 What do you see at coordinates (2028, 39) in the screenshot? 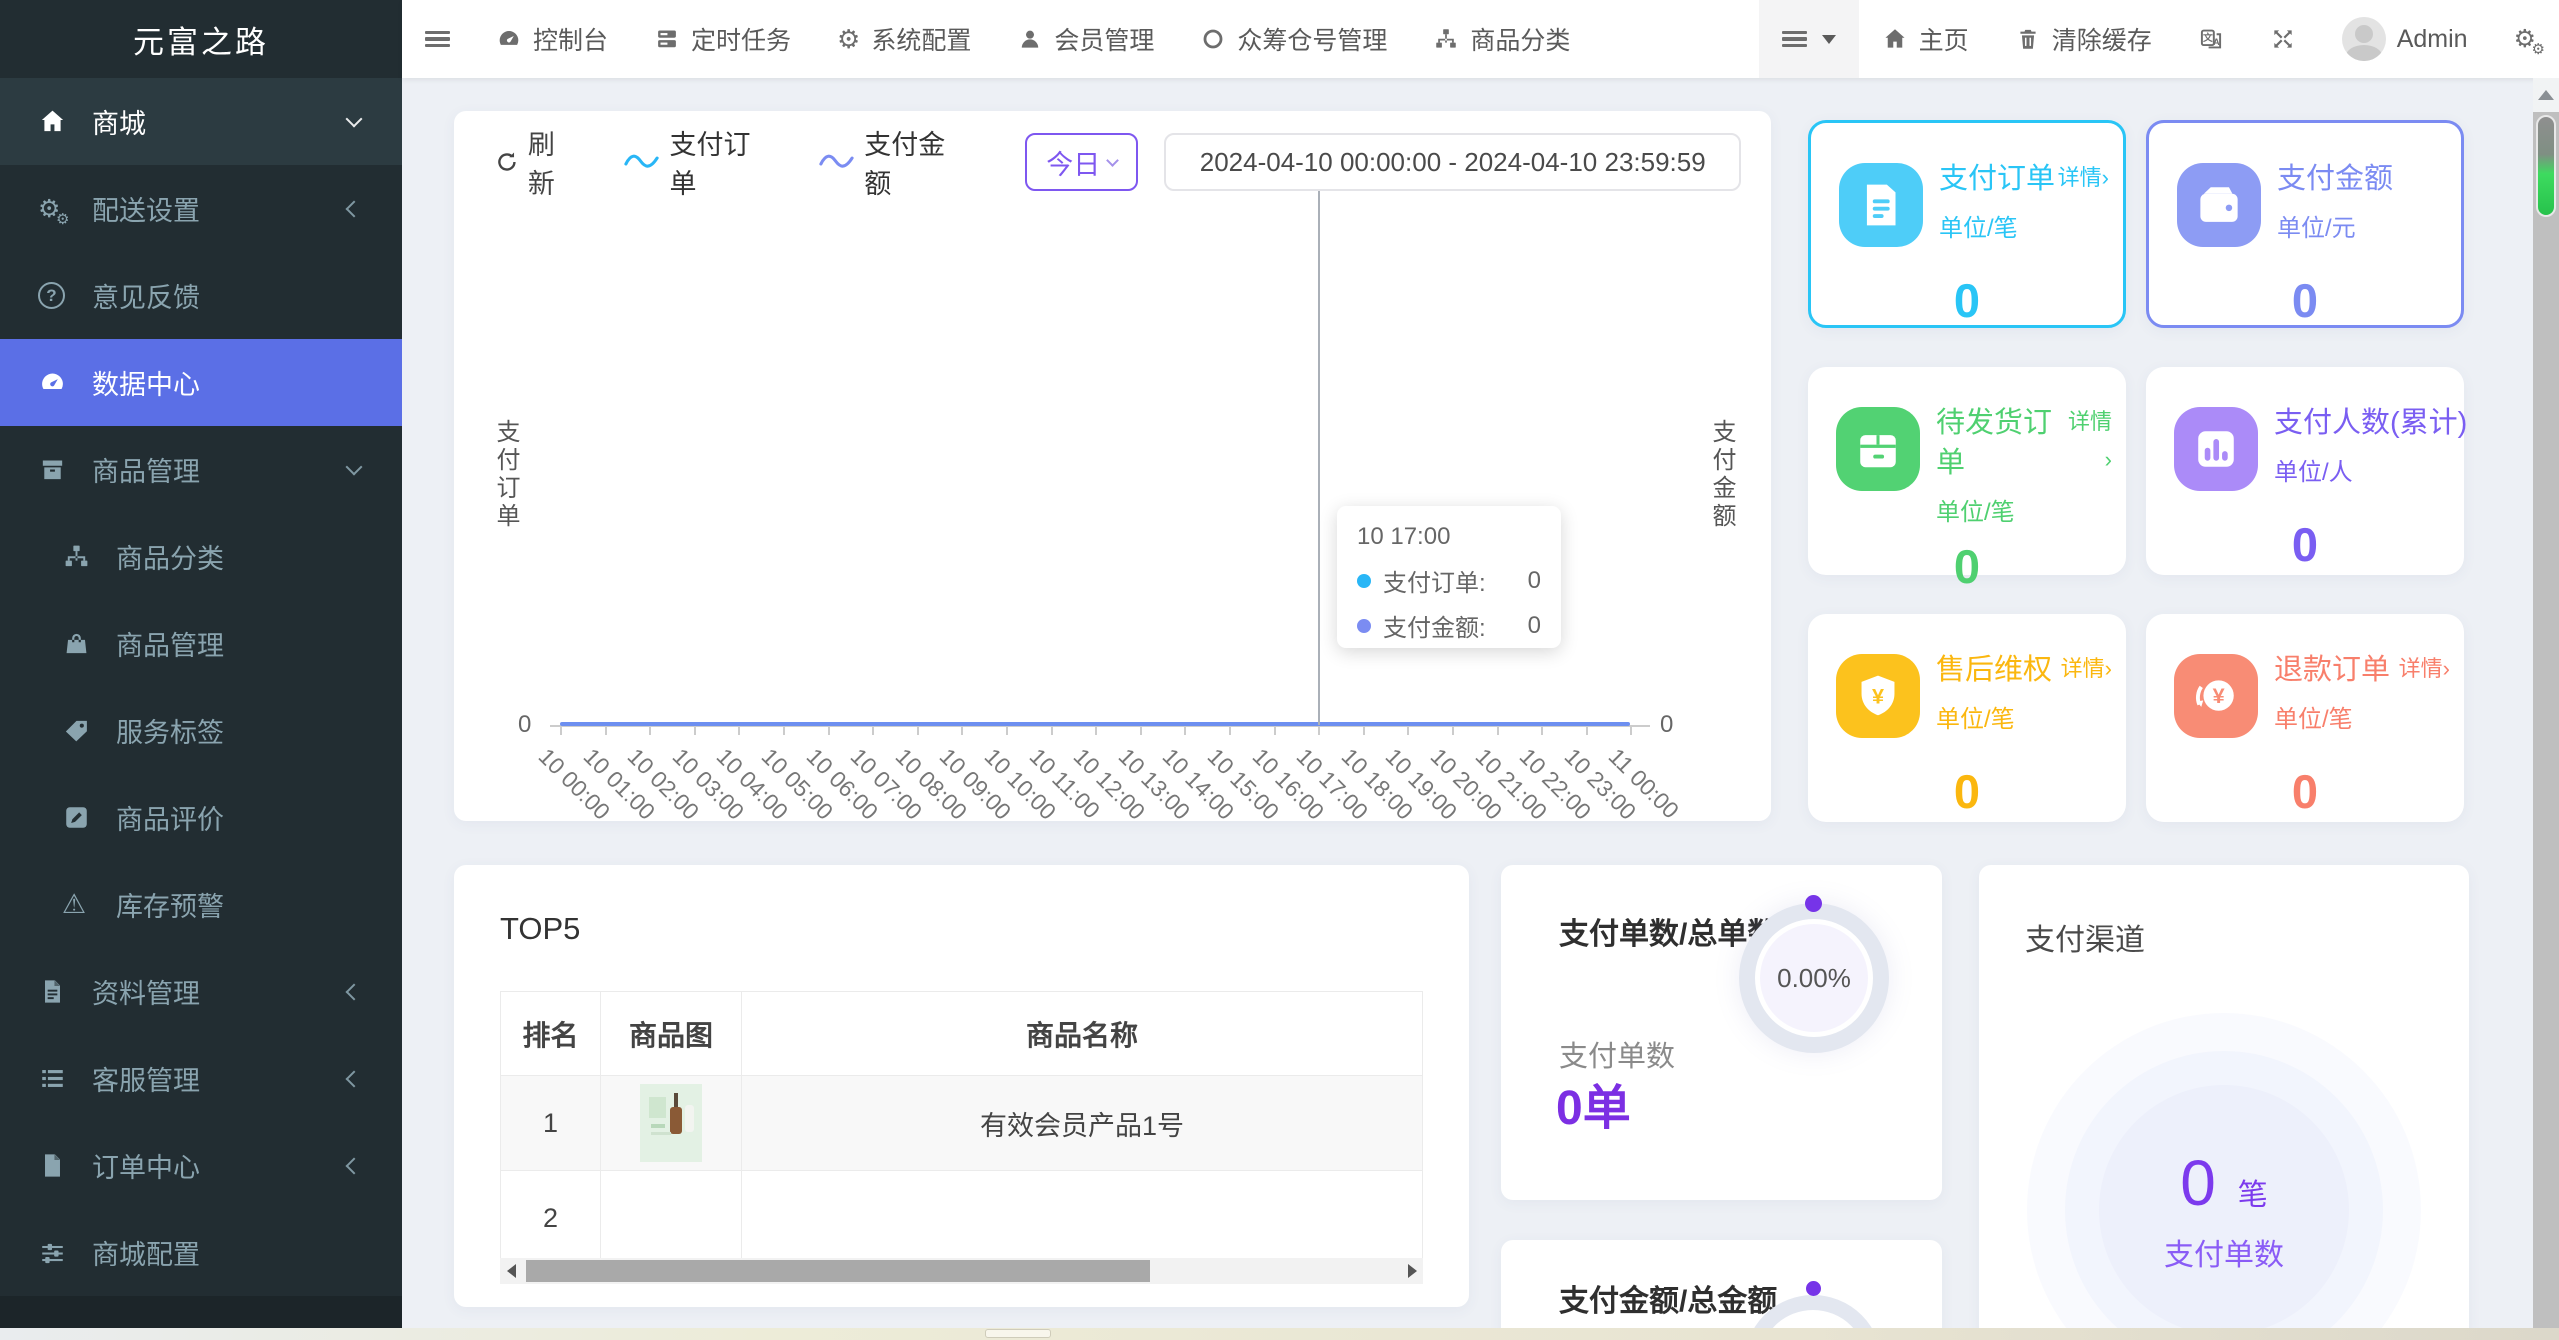
I see `trash-icon` at bounding box center [2028, 39].